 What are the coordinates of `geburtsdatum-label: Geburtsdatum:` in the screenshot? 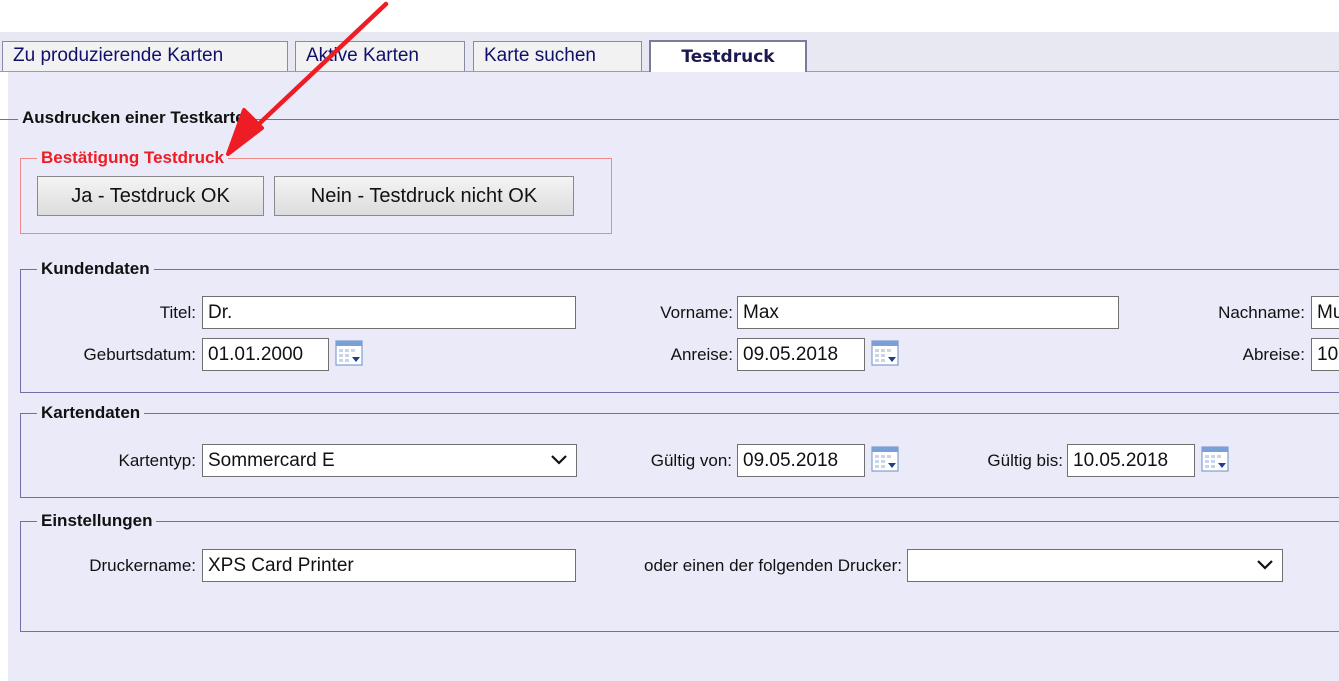 It's located at (139, 354).